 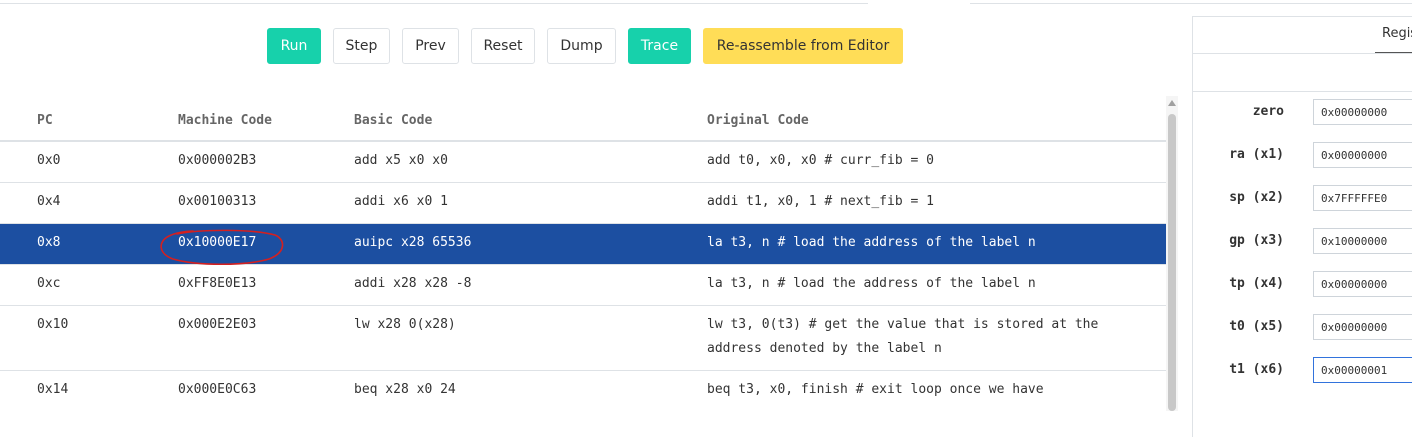 What do you see at coordinates (217, 389) in the screenshot?
I see `row-machine-code: 0x000E0C63` at bounding box center [217, 389].